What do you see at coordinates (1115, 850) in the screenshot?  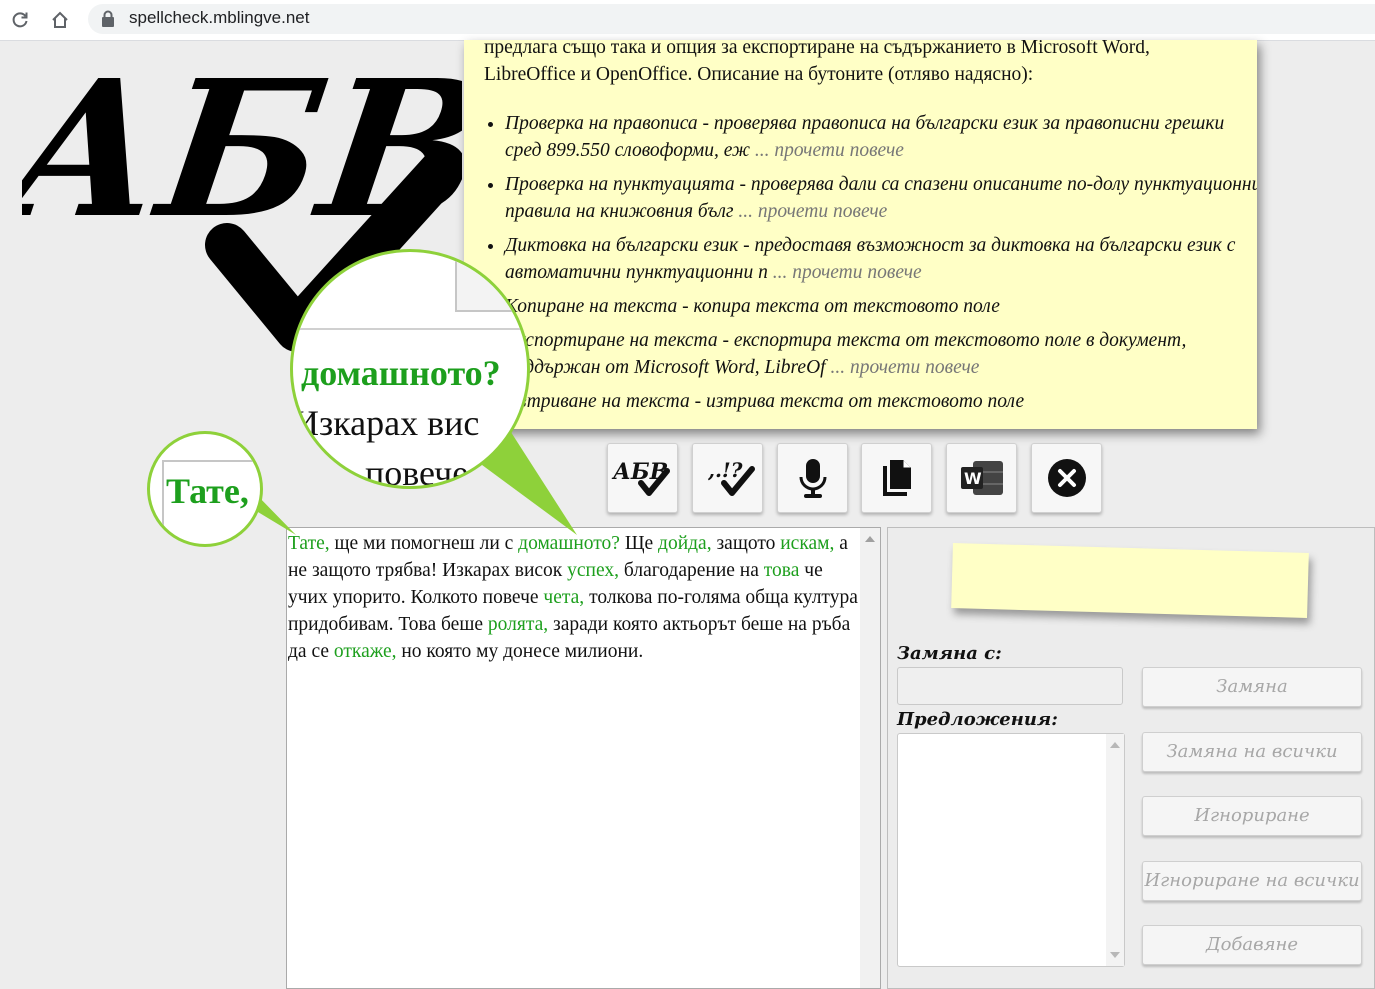 I see `suggestions-scrollbar` at bounding box center [1115, 850].